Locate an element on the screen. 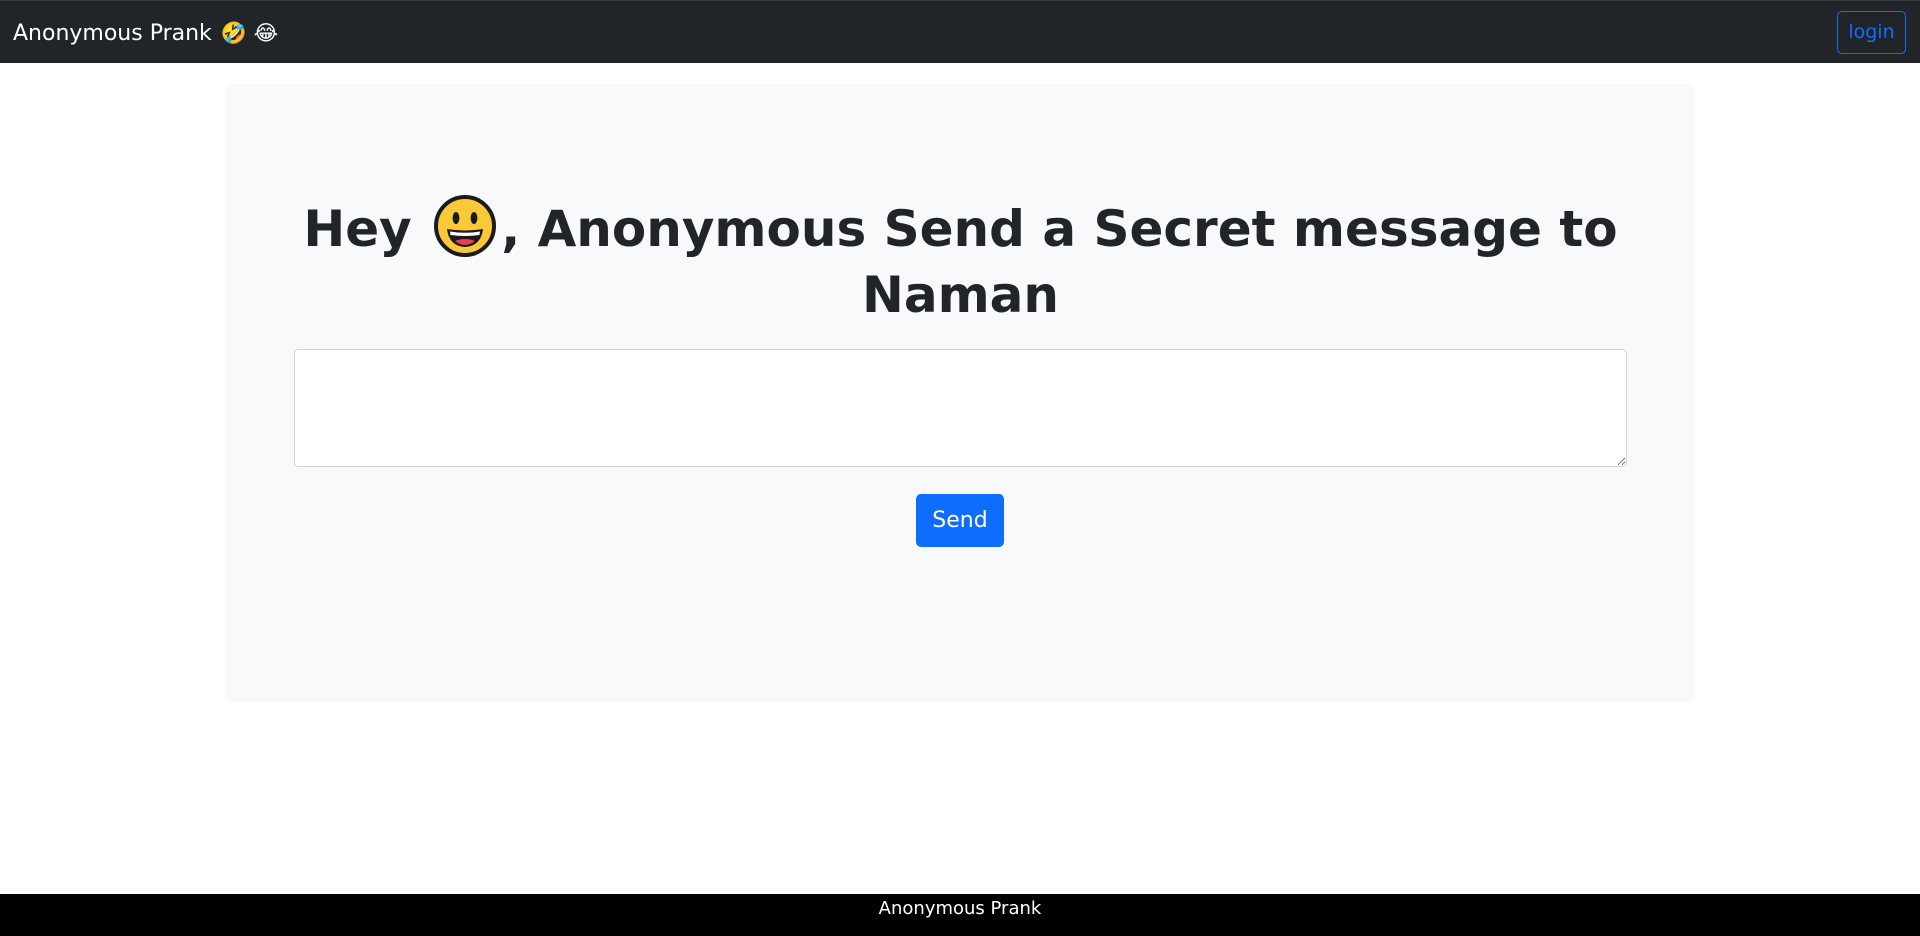 The height and width of the screenshot is (936, 1920). brand-name: Anonymous Prank is located at coordinates (112, 33).